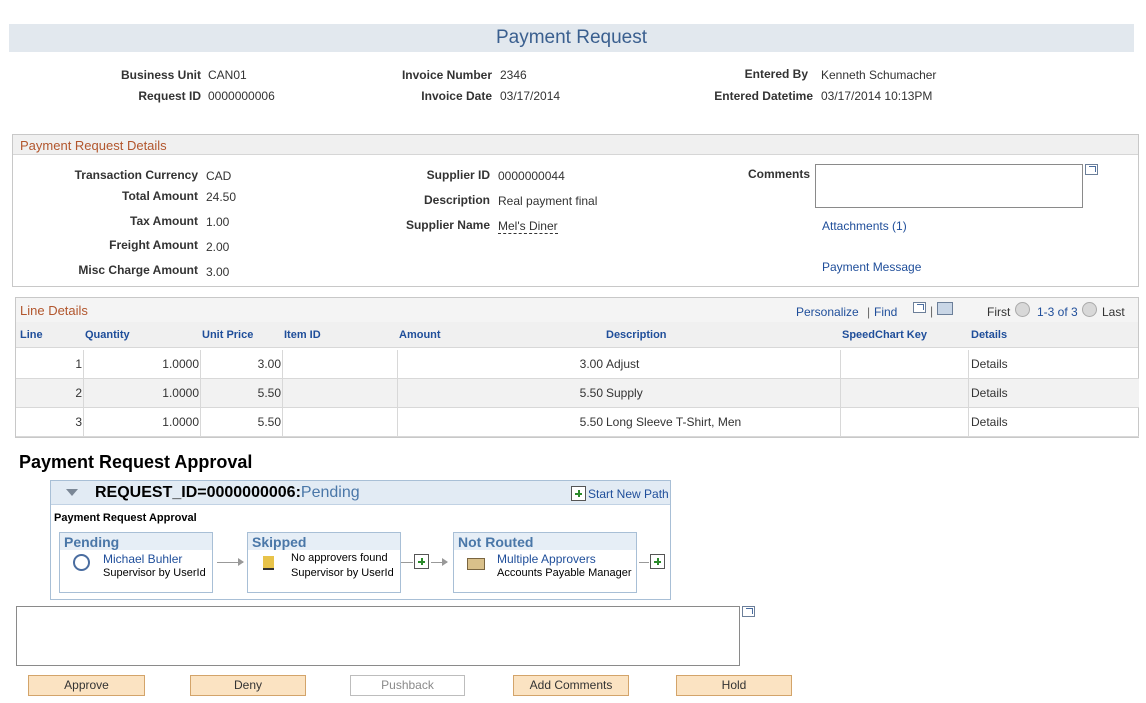 The width and height of the screenshot is (1146, 703). I want to click on stage-status: Not Routed, so click(496, 542).